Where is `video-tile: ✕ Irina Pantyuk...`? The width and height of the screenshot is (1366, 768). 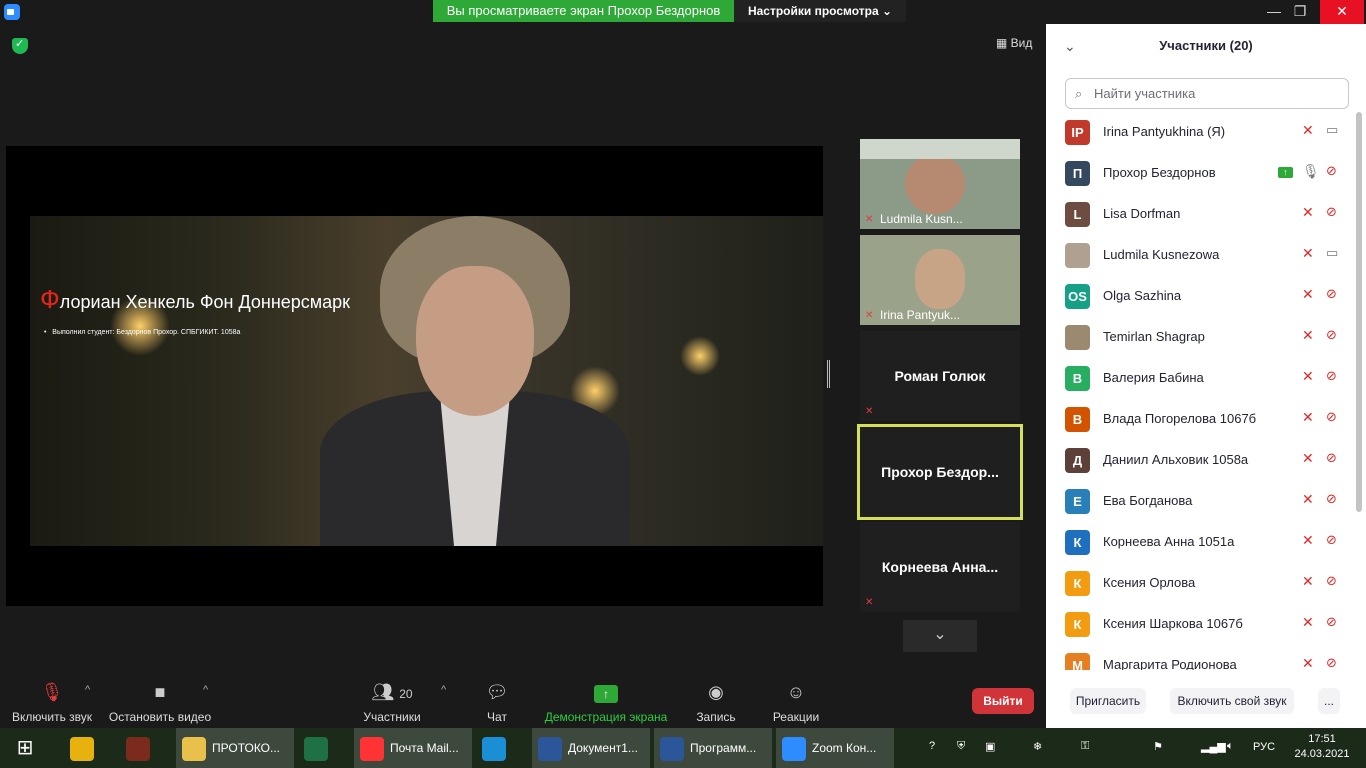 video-tile: ✕ Irina Pantyuk... is located at coordinates (940, 280).